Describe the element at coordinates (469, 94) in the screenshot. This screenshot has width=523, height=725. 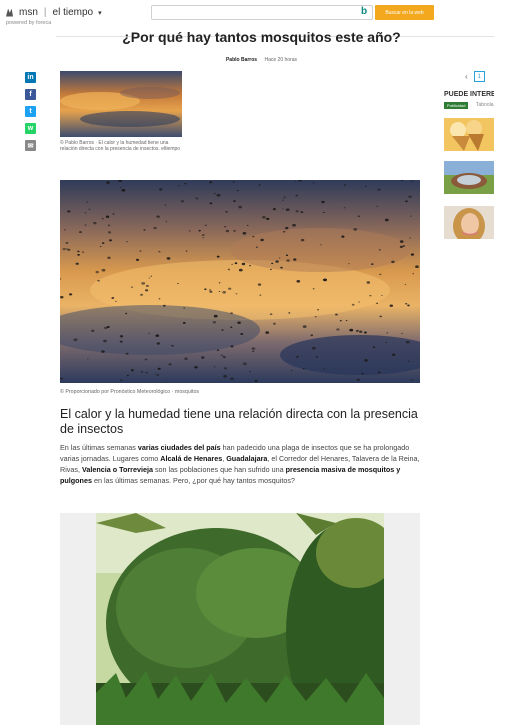
I see `rail-title: PUEDE INTERESARTE` at that location.